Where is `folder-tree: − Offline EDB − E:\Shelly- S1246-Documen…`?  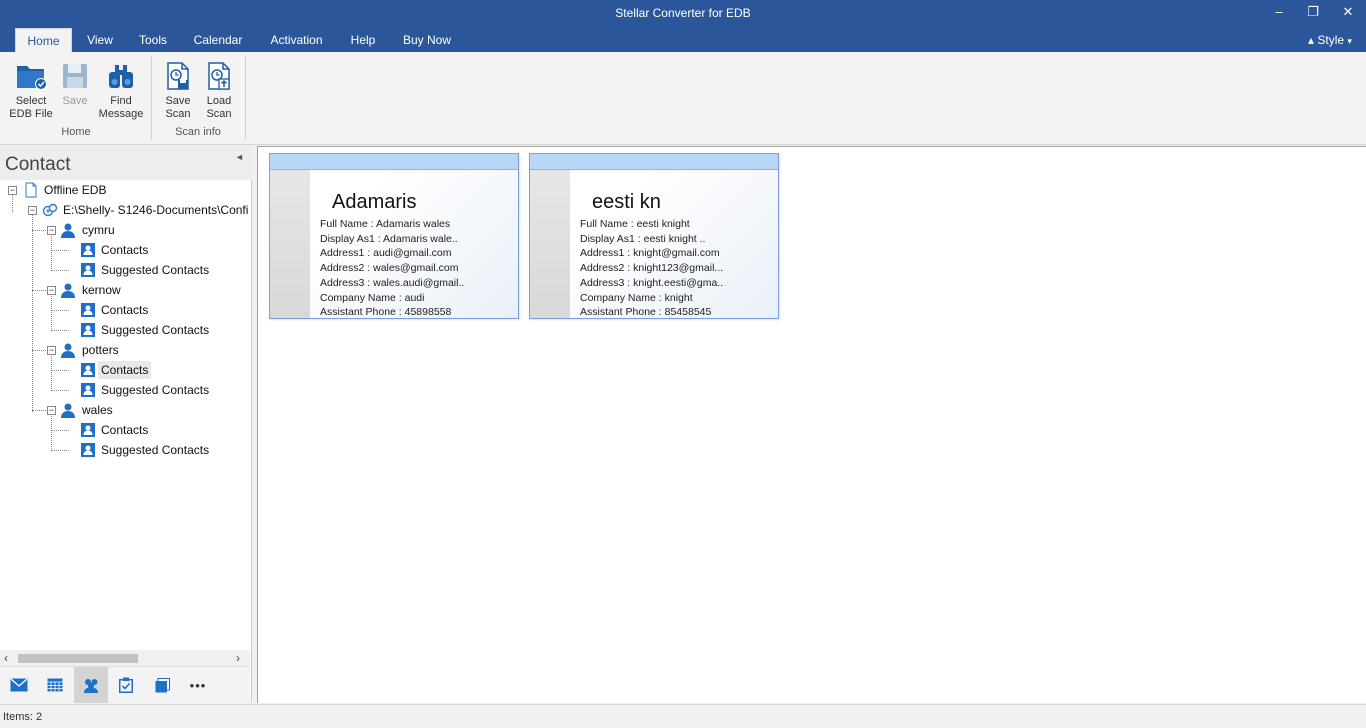 folder-tree: − Offline EDB − E:\Shelly- S1246-Documen… is located at coordinates (125, 415).